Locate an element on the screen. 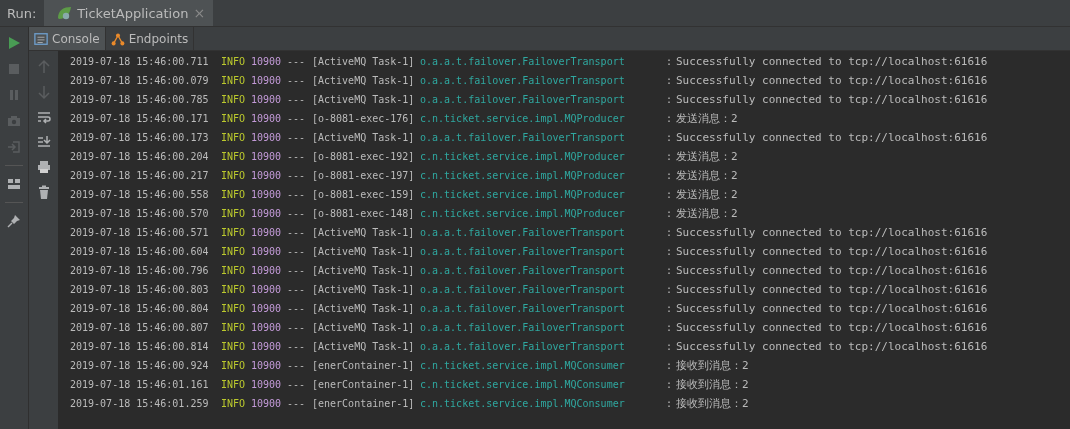 This screenshot has width=1070, height=429. console-tab: Console is located at coordinates (67, 38).